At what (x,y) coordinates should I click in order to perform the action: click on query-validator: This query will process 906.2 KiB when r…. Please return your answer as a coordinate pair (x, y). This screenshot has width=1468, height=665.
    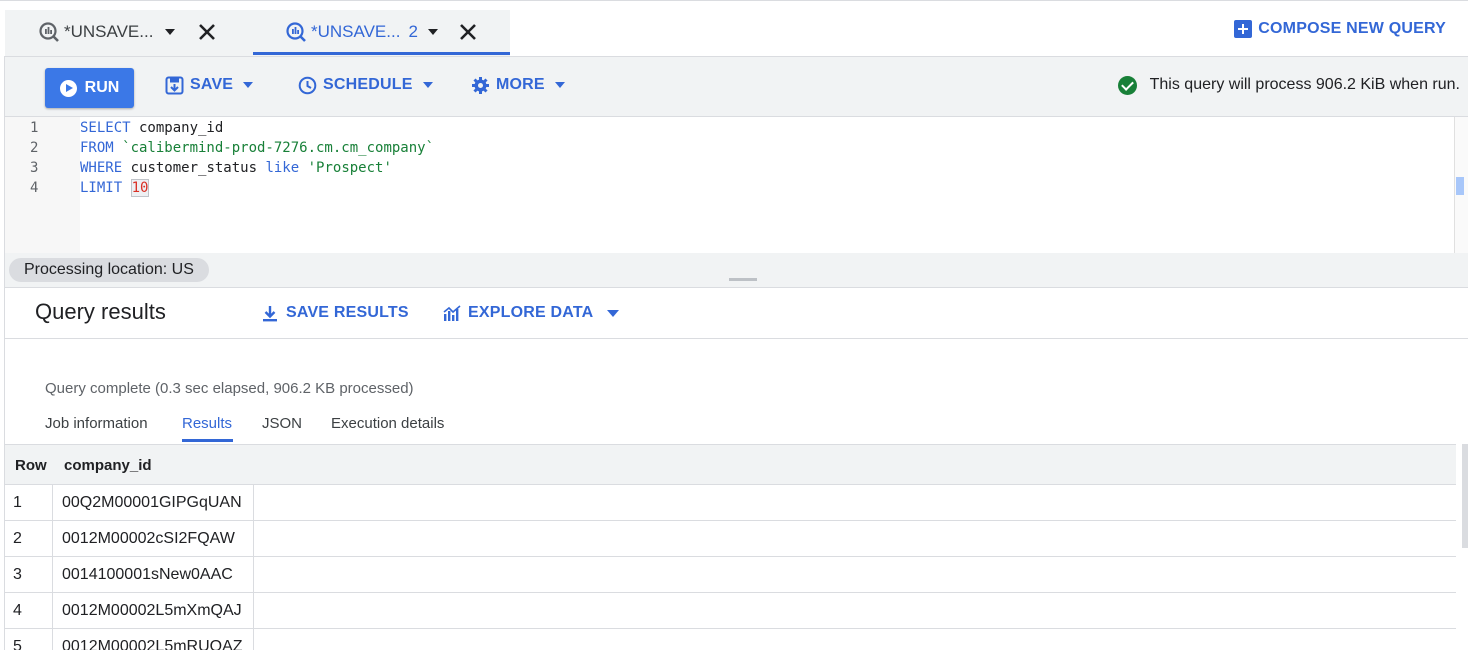
    Looking at the image, I should click on (1288, 85).